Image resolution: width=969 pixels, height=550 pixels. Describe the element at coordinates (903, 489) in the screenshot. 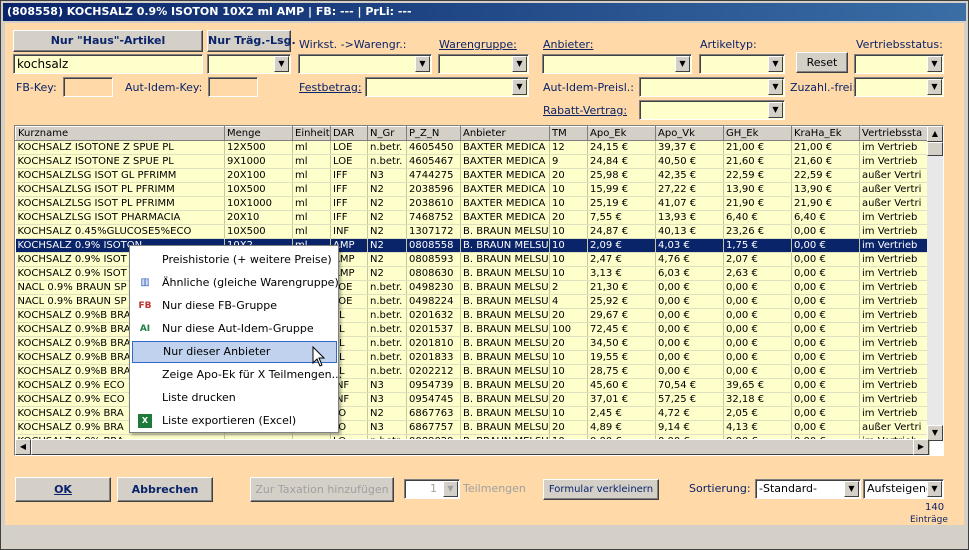

I see `order-select: Aufsteigend ▼` at that location.